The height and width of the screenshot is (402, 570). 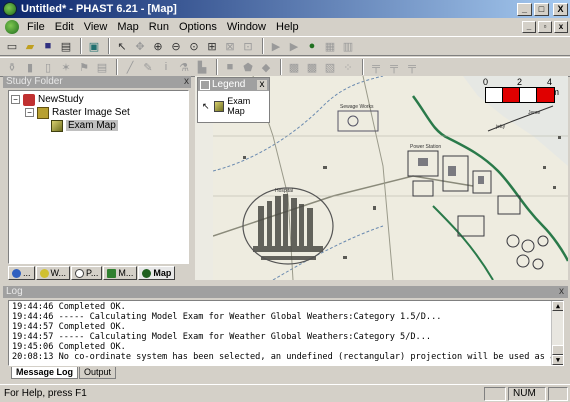 What do you see at coordinates (184, 67) in the screenshot?
I see `flask-icon: ⚗` at bounding box center [184, 67].